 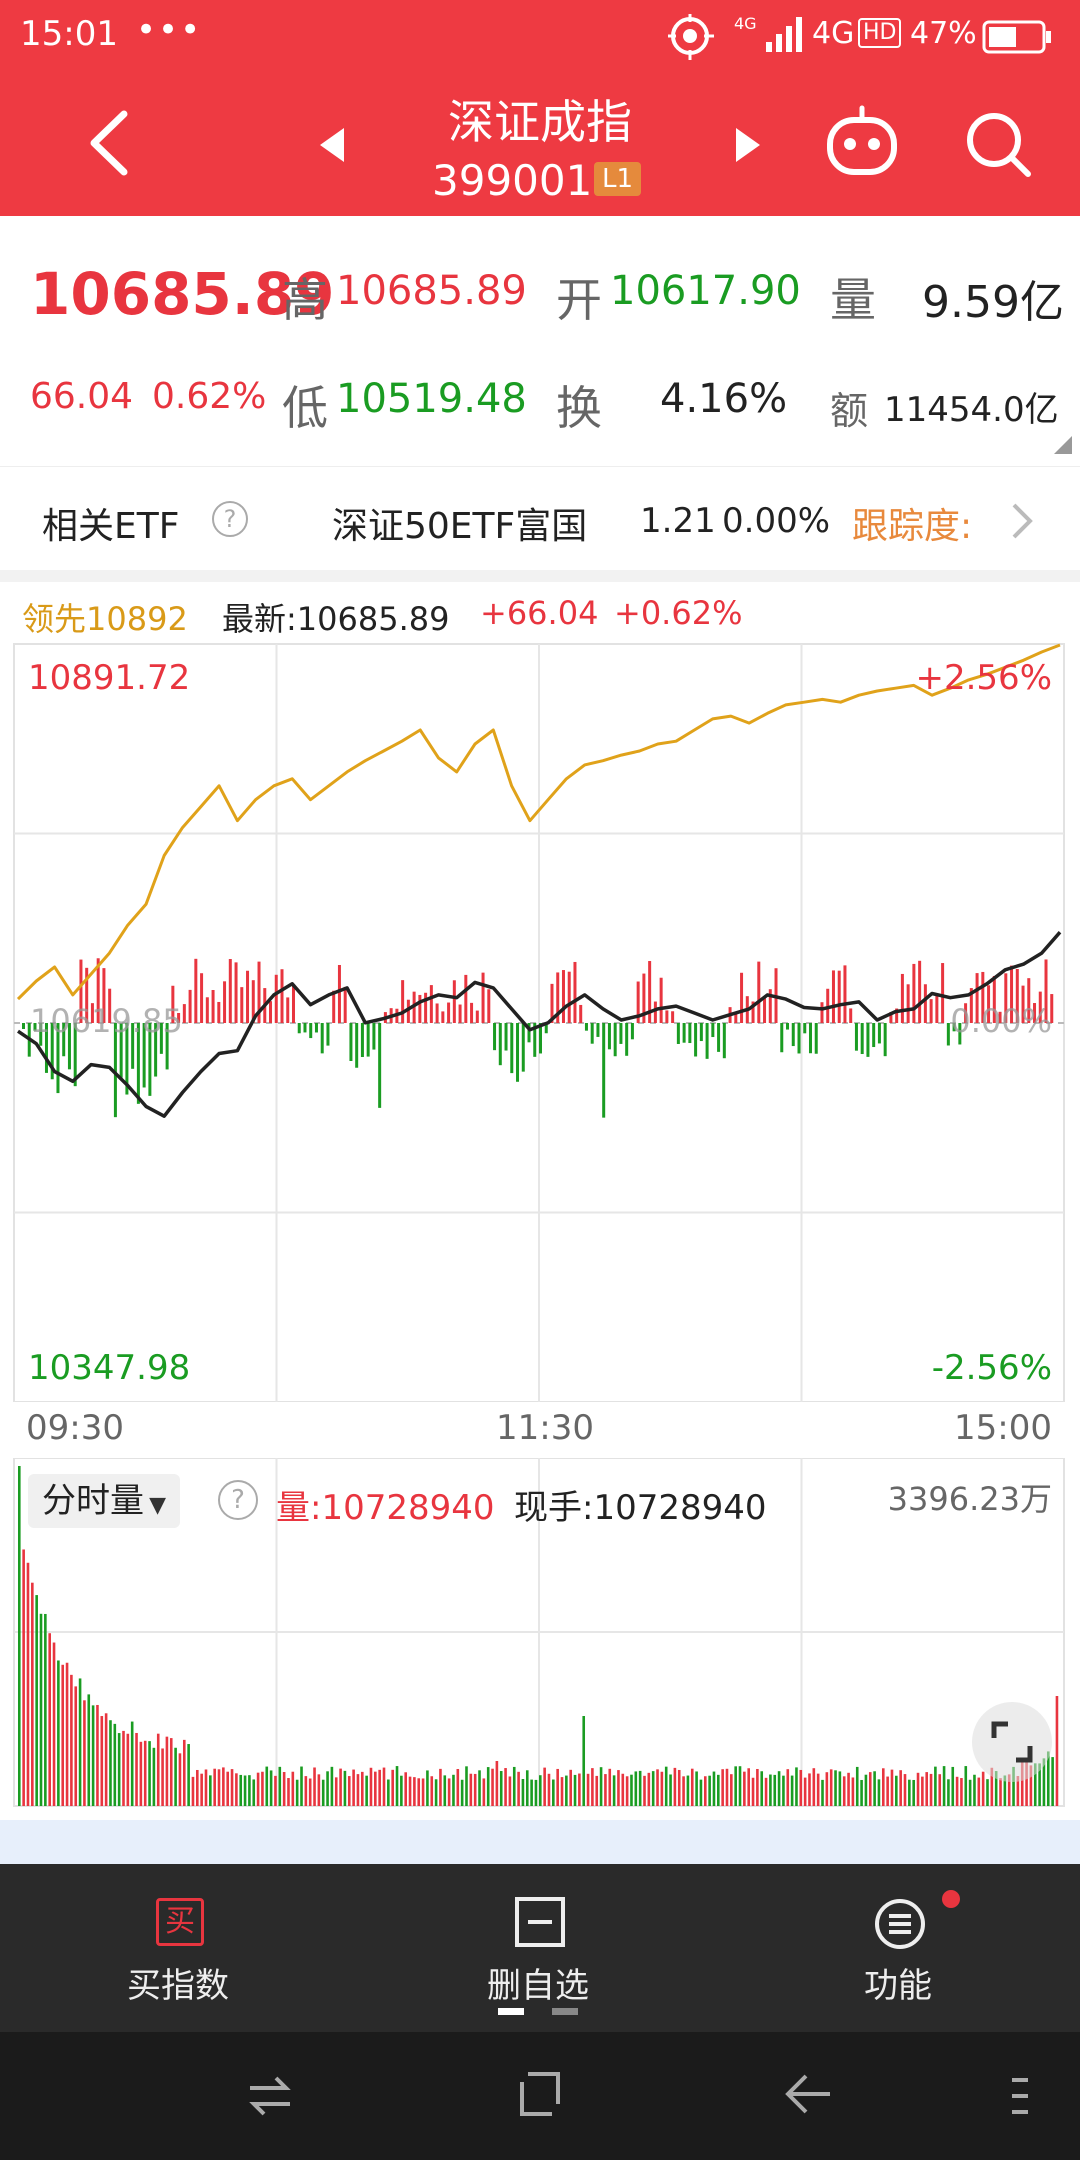 What do you see at coordinates (82, 396) in the screenshot?
I see `change-value: 66.04` at bounding box center [82, 396].